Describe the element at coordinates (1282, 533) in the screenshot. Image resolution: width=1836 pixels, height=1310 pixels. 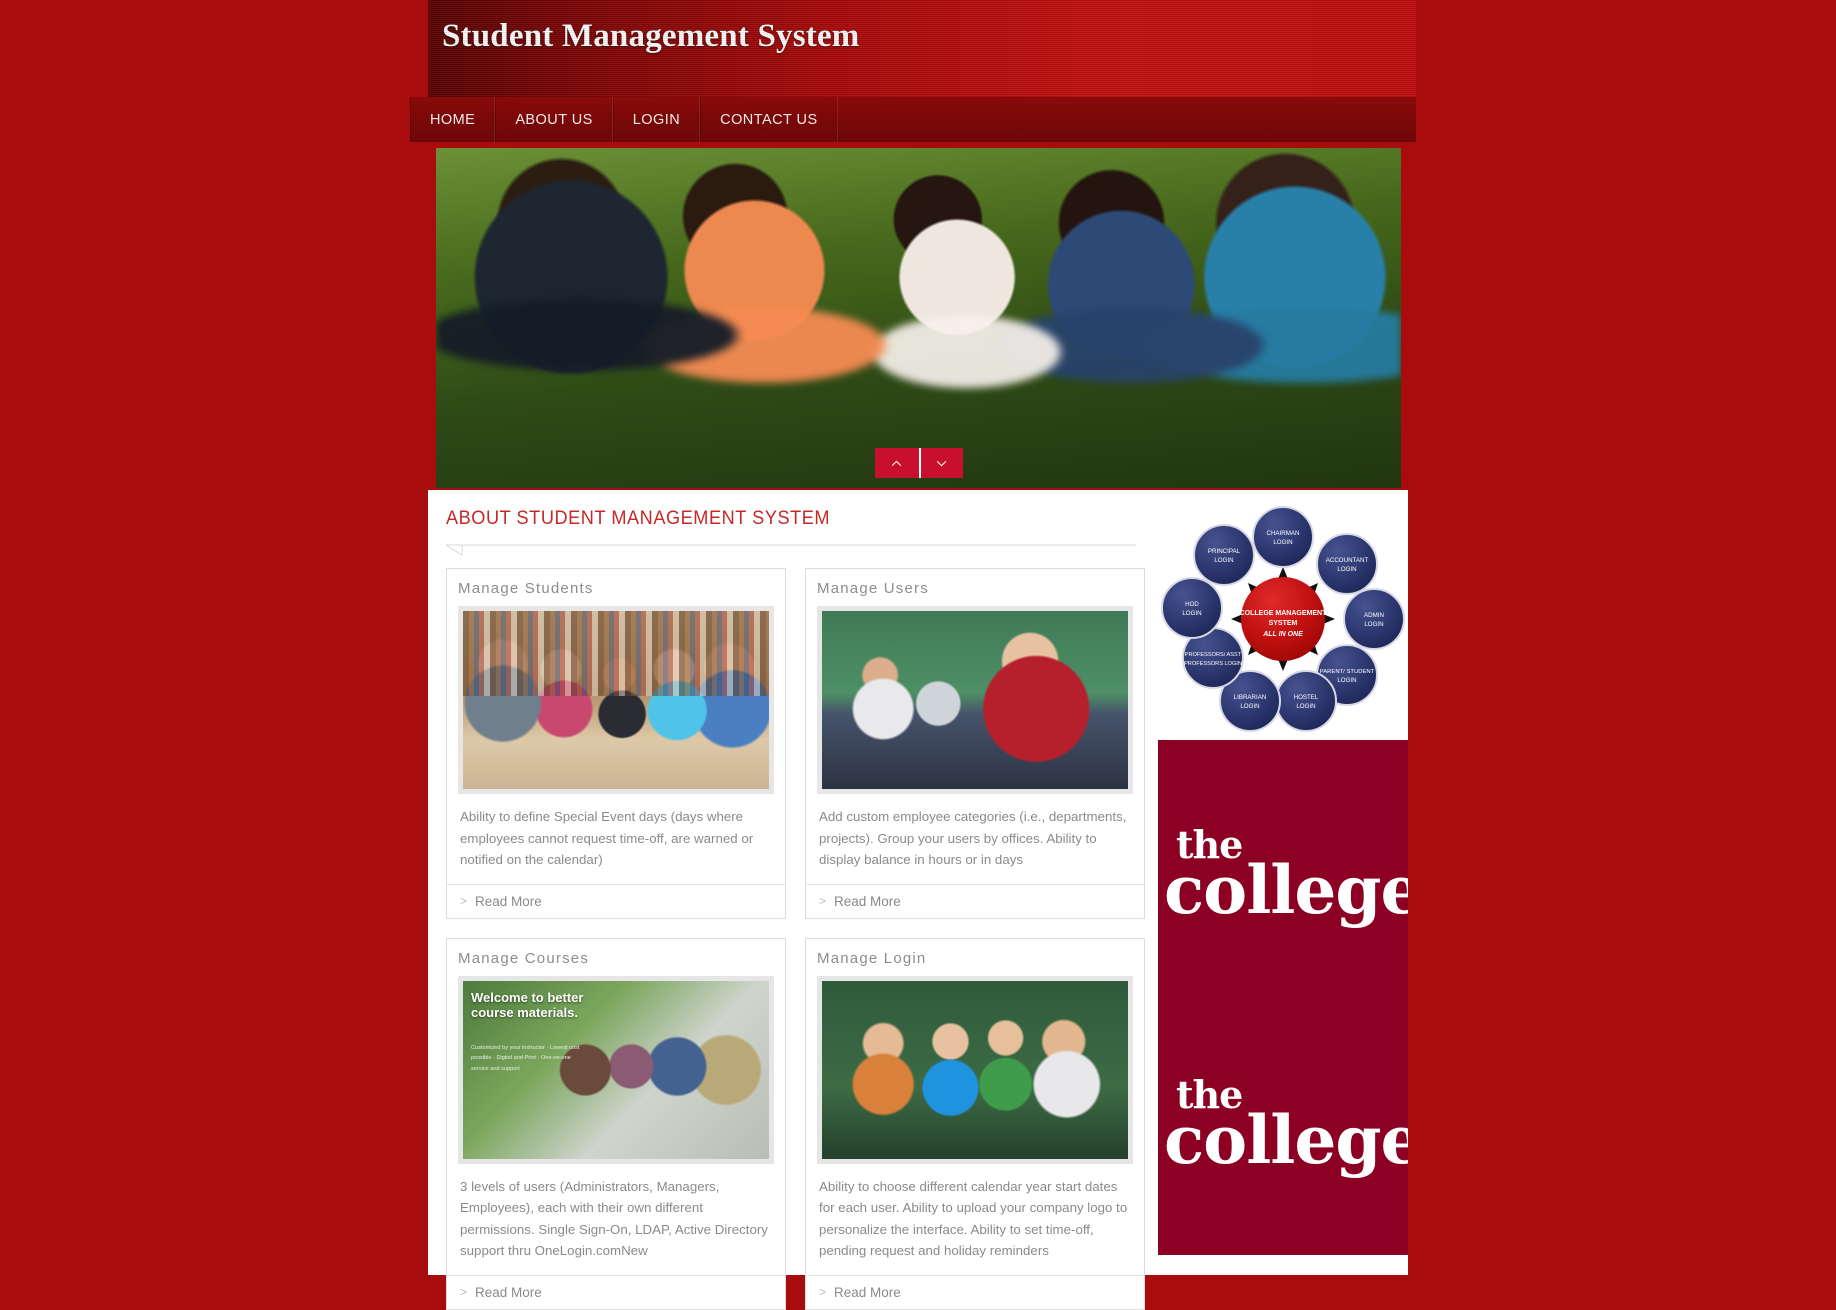
I see `svg-text: CHAIRMAN` at that location.